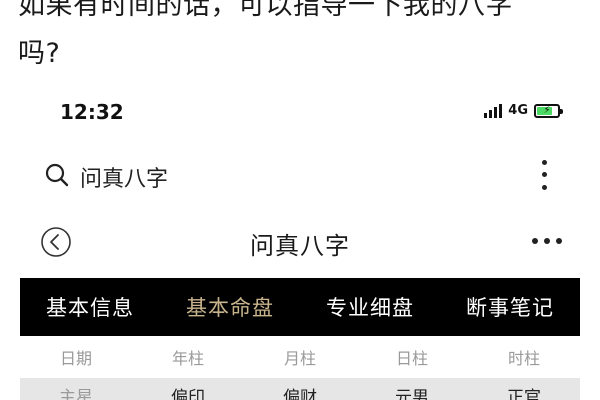 The height and width of the screenshot is (400, 600). Describe the element at coordinates (518, 110) in the screenshot. I see `network-type: 4G` at that location.